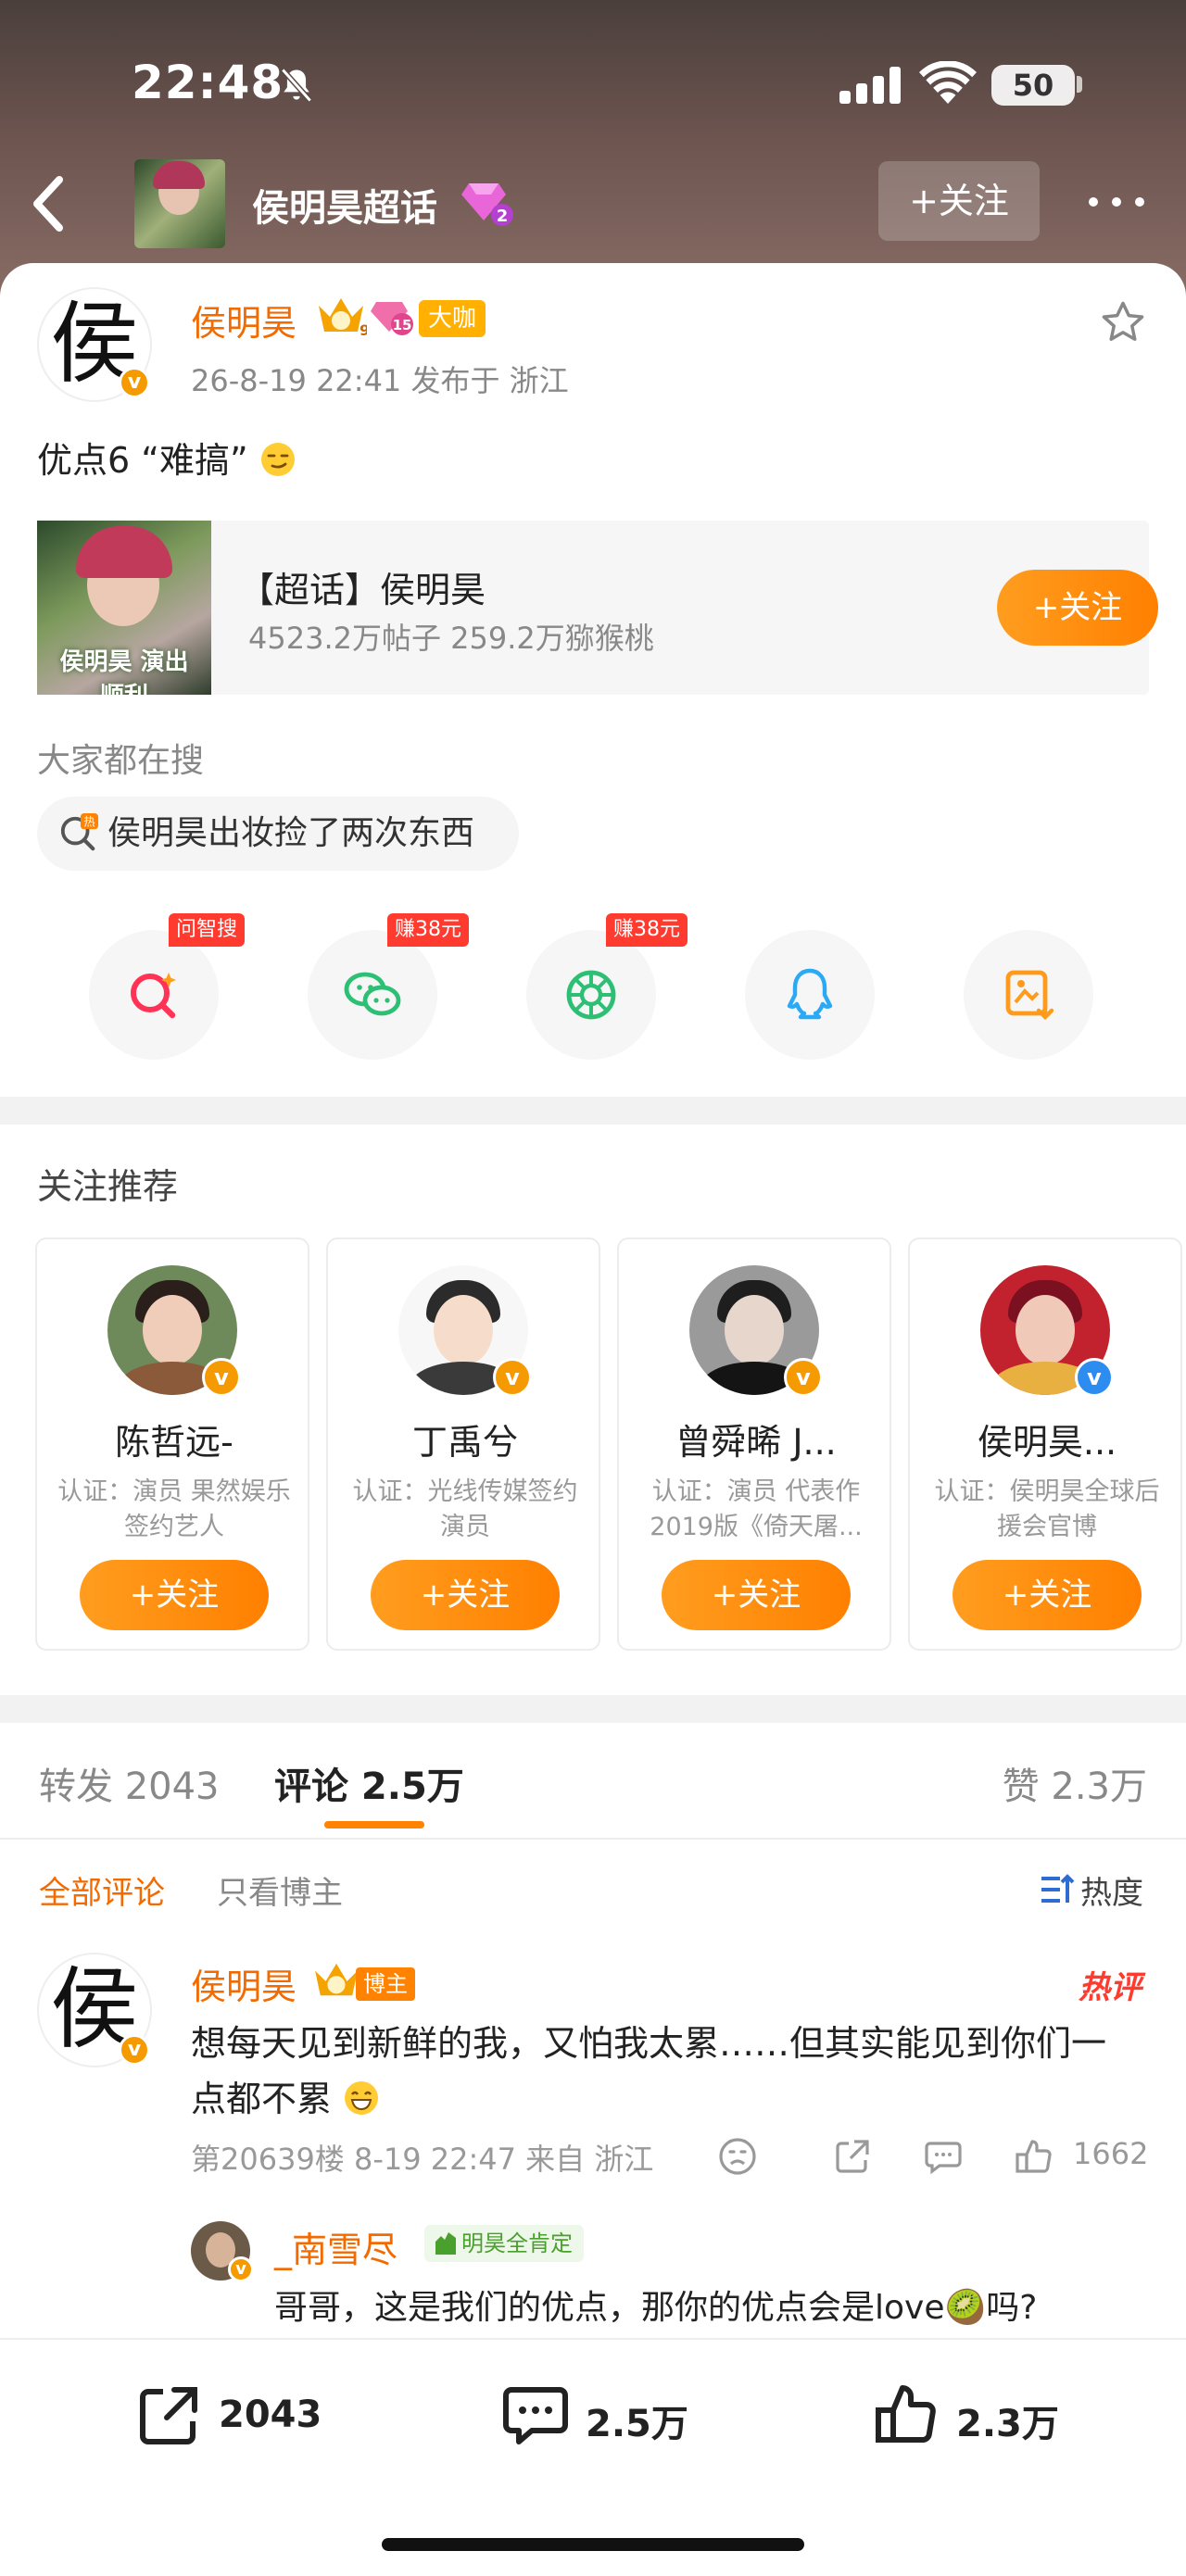 The width and height of the screenshot is (1186, 2576). Describe the element at coordinates (1111, 2153) in the screenshot. I see `comment-like-count: 1662` at that location.